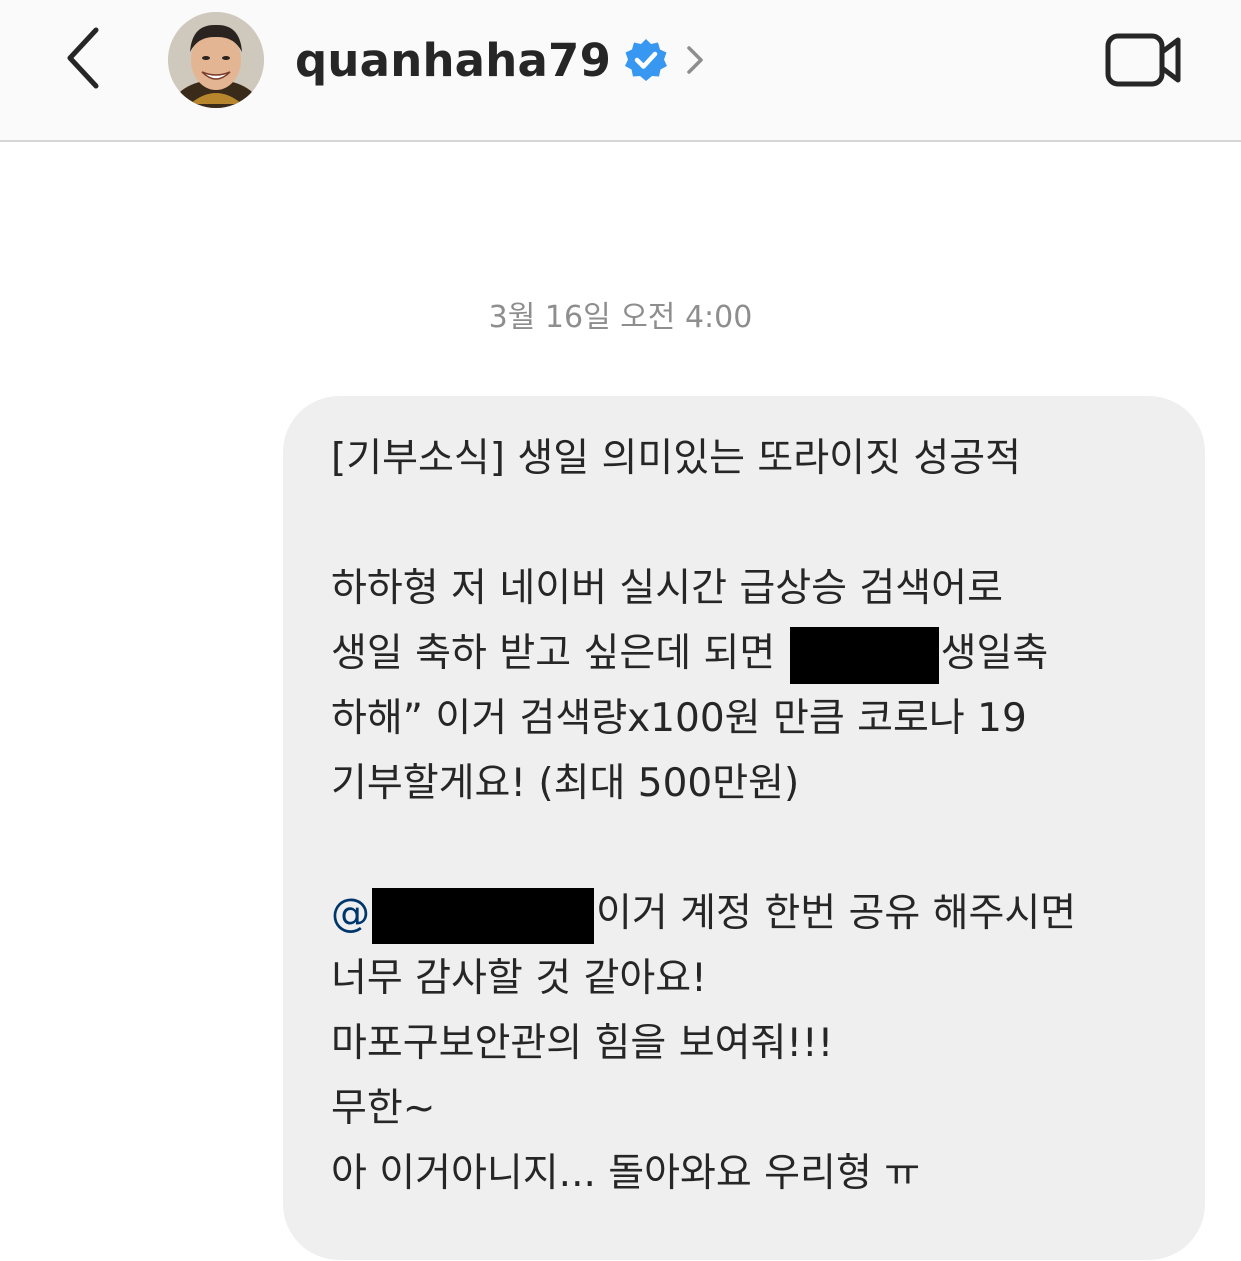 The width and height of the screenshot is (1241, 1261). Describe the element at coordinates (994, 653) in the screenshot. I see `message-text: 생일축` at that location.